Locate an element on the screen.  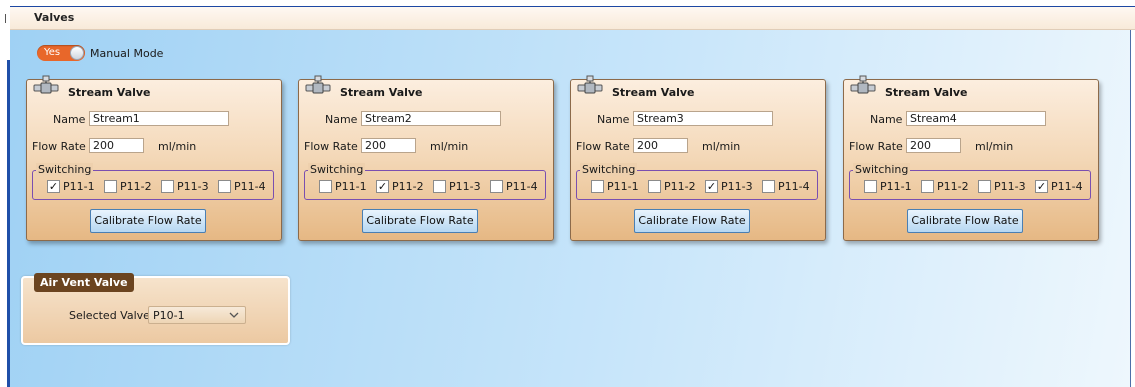
switching-group: Switching P11-1 ✓ P11-2 P11-3 P11-4 is located at coordinates (425, 181).